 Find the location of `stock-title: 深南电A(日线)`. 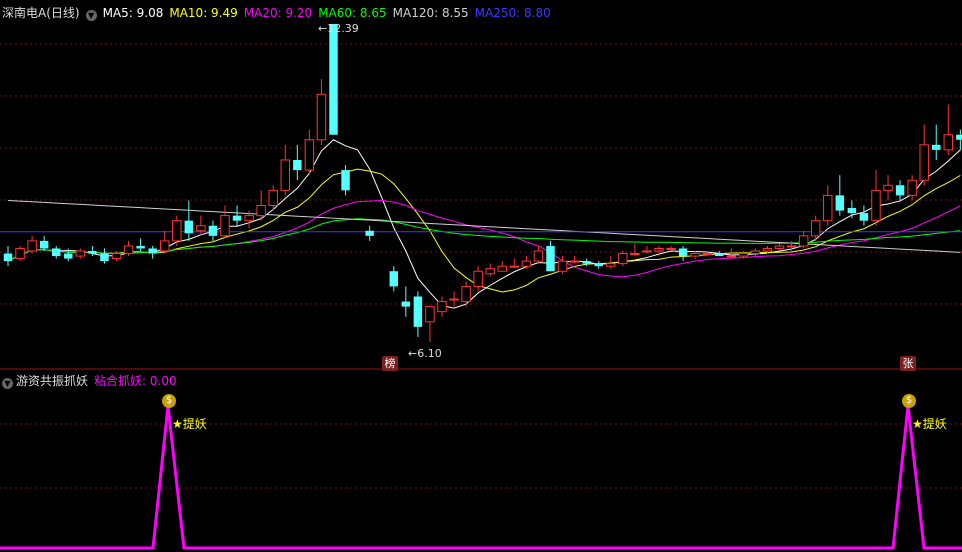

stock-title: 深南电A(日线) is located at coordinates (41, 13).